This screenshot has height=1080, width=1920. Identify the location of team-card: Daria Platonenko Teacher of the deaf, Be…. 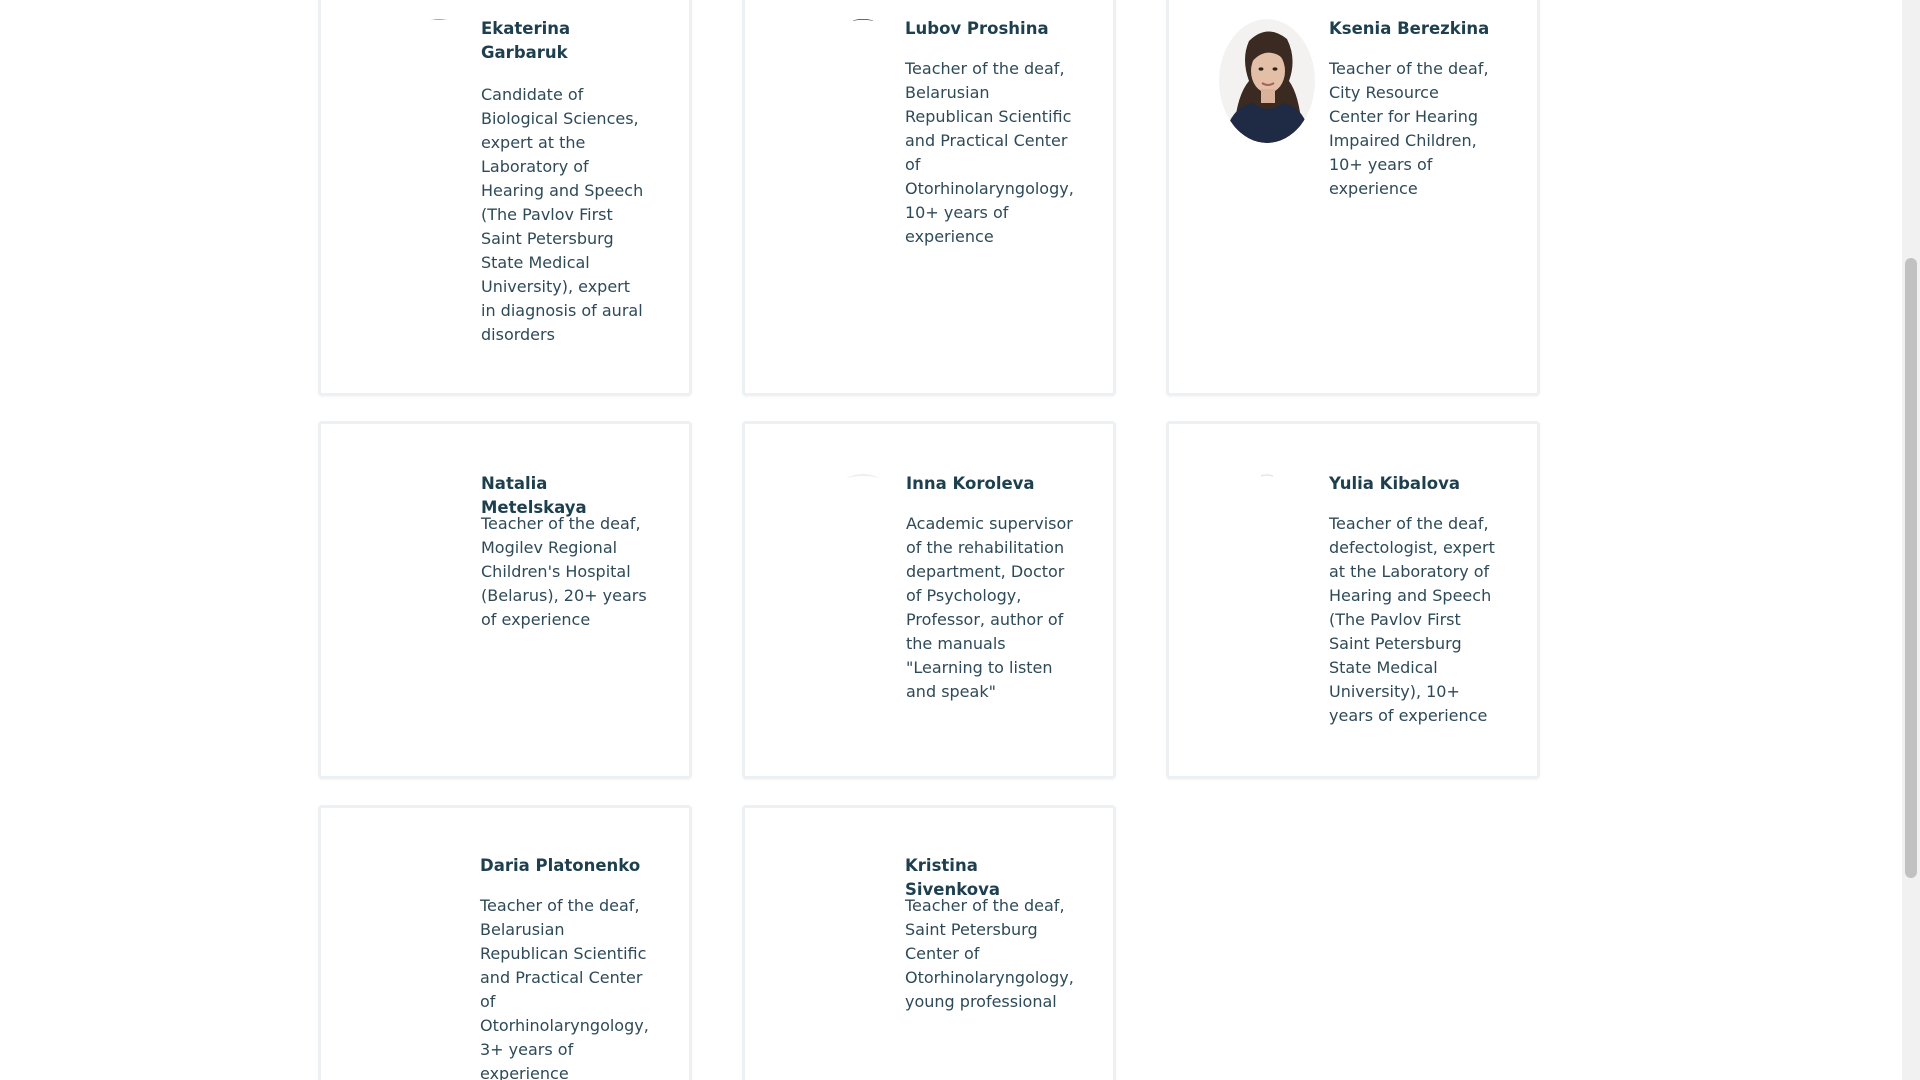
(505, 942).